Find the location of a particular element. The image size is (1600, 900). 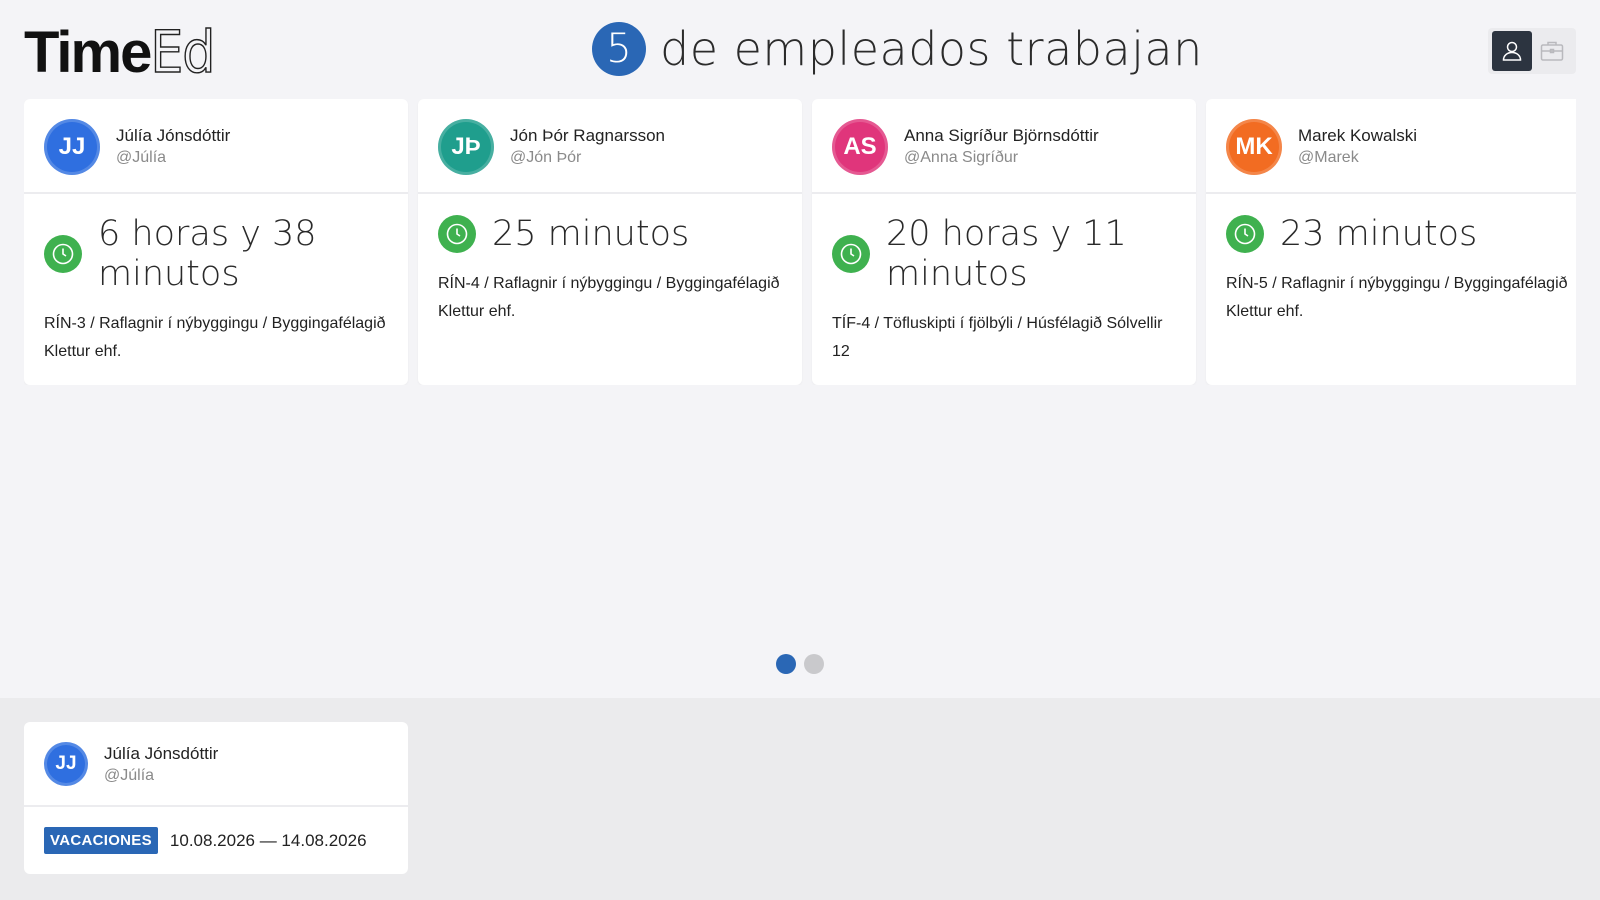

top-header: Time Ed 5 de empleados trabajan is located at coordinates (800, 49).